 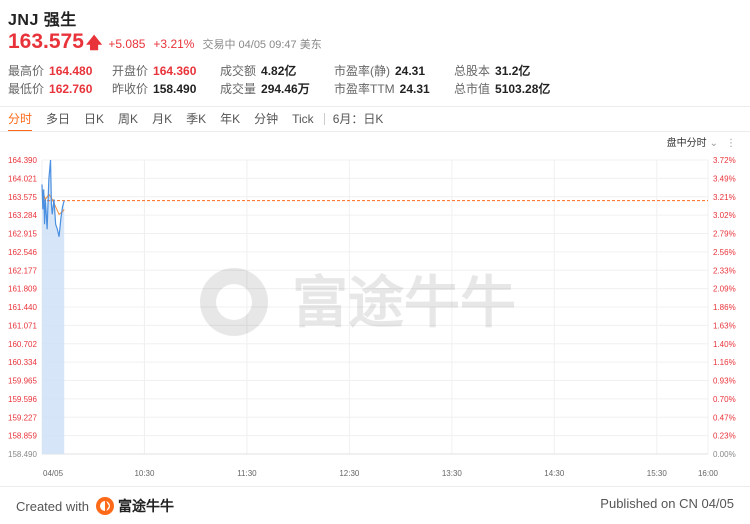 What do you see at coordinates (303, 119) in the screenshot?
I see `tab-period: Tick` at bounding box center [303, 119].